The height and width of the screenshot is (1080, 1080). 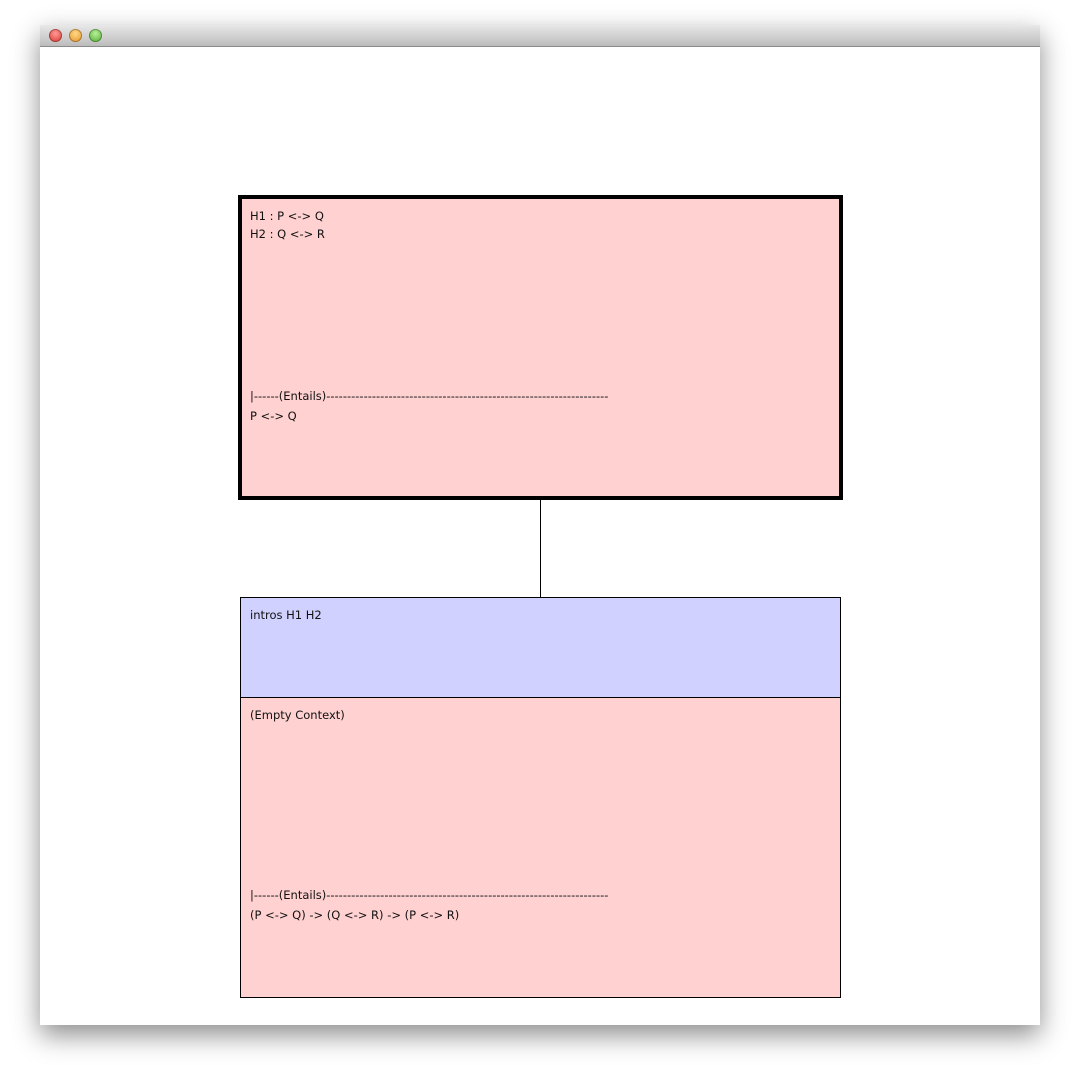 What do you see at coordinates (286, 615) in the screenshot?
I see `tactic-text: intros H1 H2` at bounding box center [286, 615].